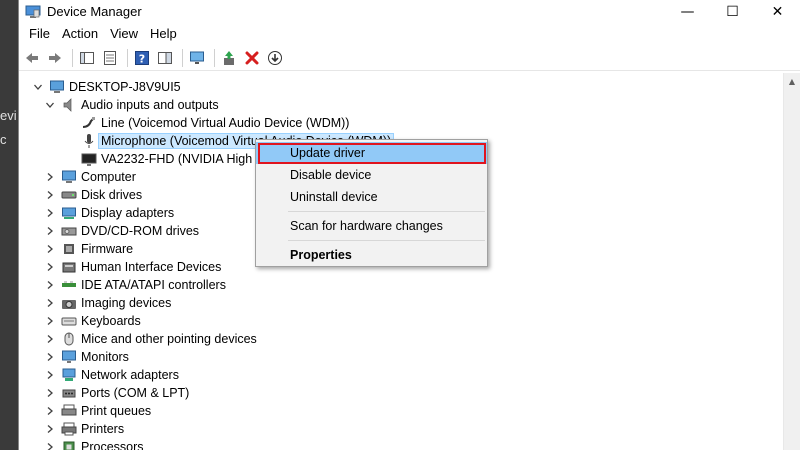 The width and height of the screenshot is (800, 450). What do you see at coordinates (732, 11) in the screenshot?
I see `maximize-button: ☐` at bounding box center [732, 11].